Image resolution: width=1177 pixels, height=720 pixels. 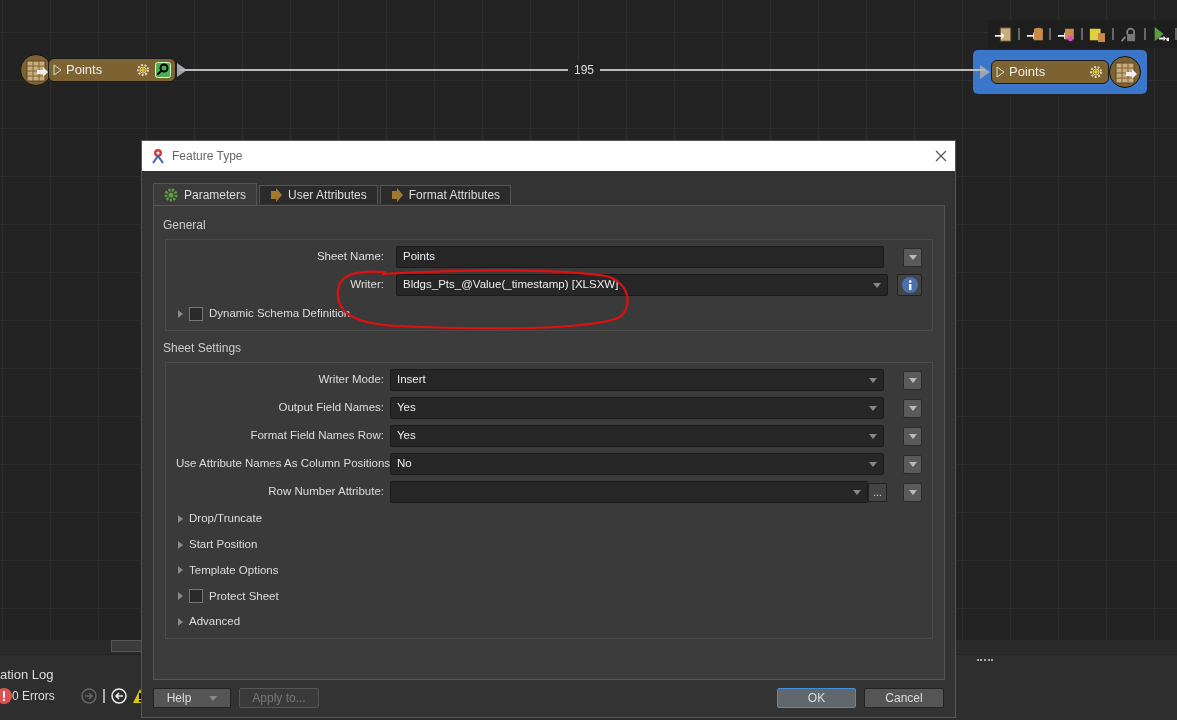 I want to click on group-label: Advanced, so click(x=215, y=622).